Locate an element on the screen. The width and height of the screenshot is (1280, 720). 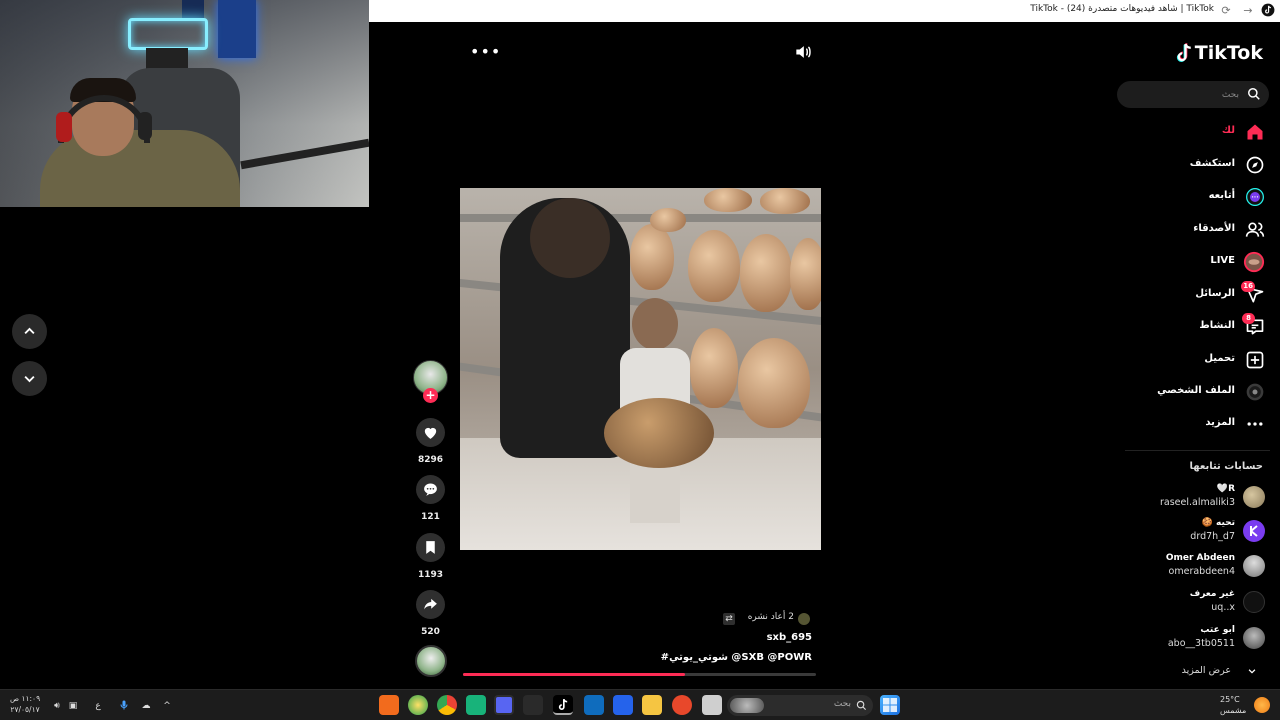
logo-text: TikTok is located at coordinates (1228, 53).